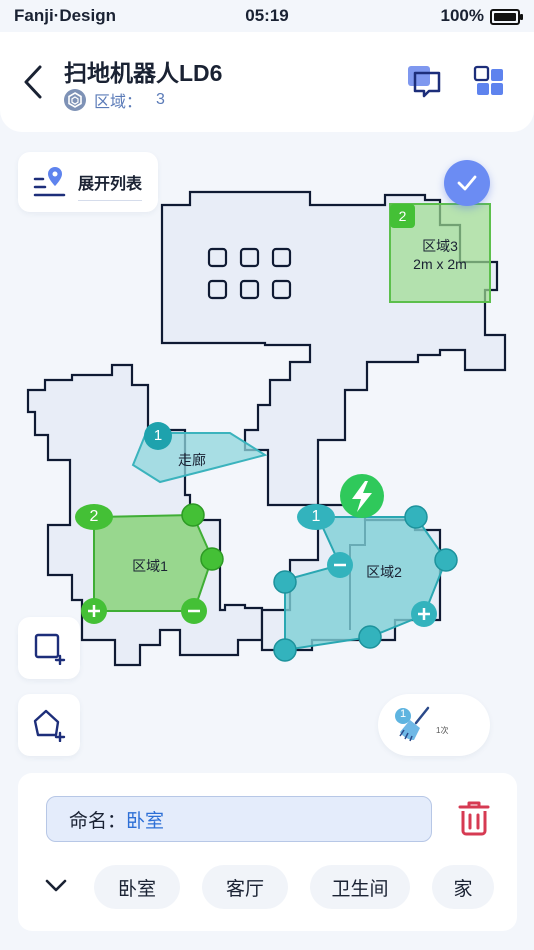  What do you see at coordinates (118, 102) in the screenshot?
I see `area-count-label: 区域：` at bounding box center [118, 102].